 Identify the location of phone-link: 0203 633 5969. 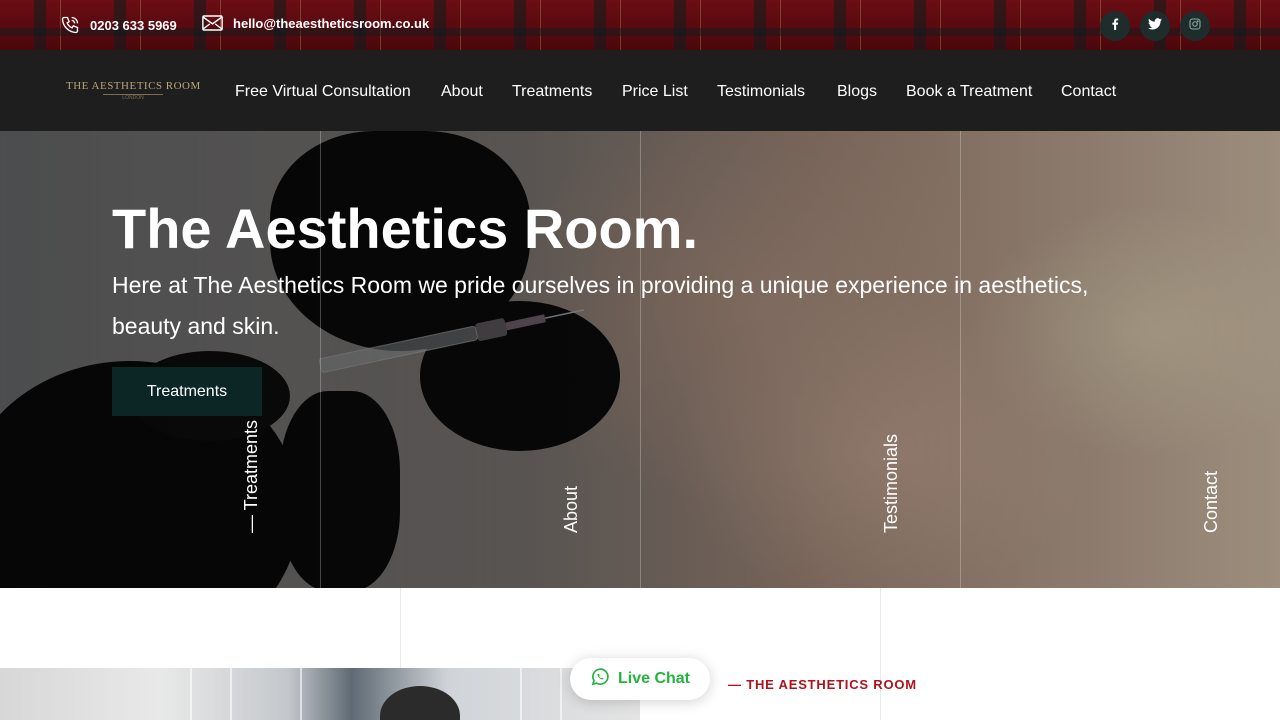
(118, 25).